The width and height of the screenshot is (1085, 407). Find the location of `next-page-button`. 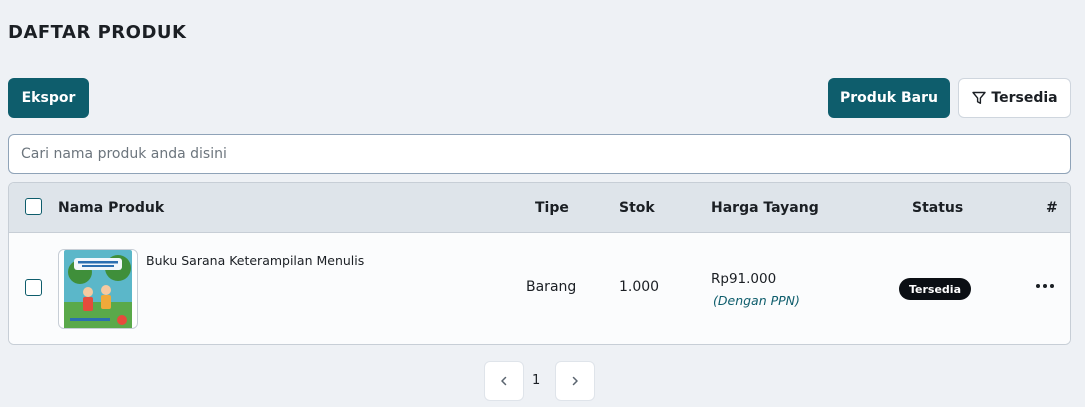

next-page-button is located at coordinates (575, 381).